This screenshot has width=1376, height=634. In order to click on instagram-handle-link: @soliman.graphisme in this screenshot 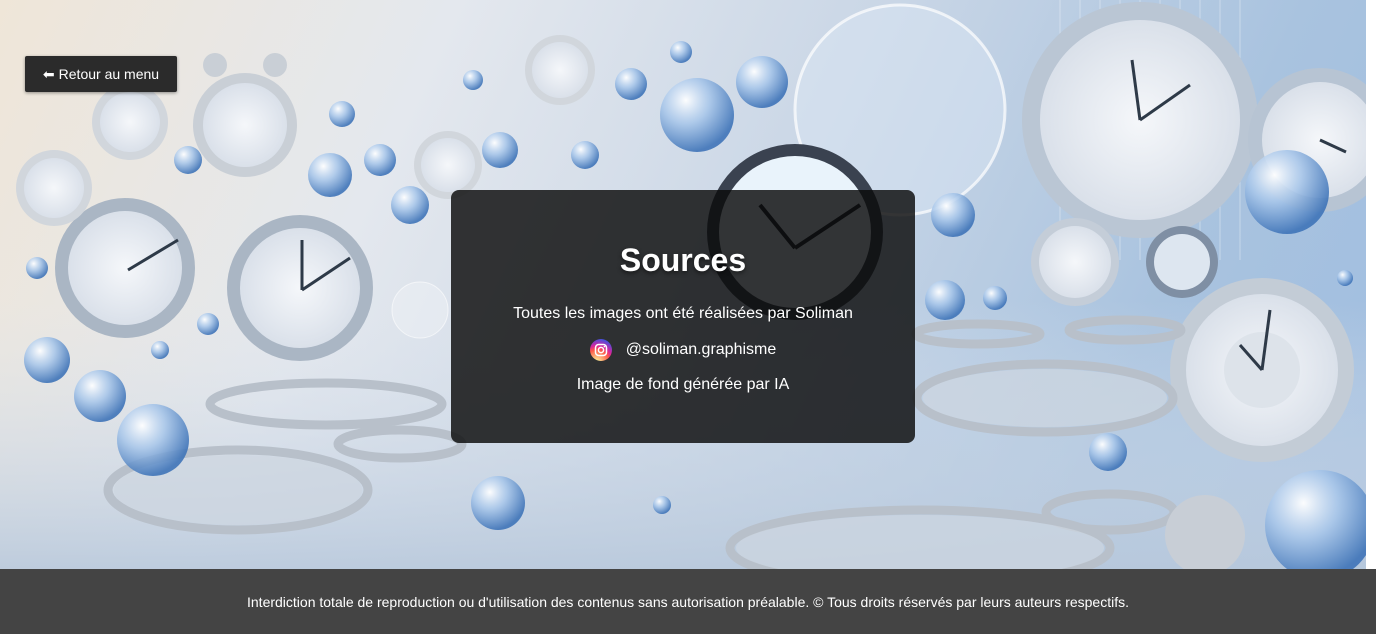, I will do `click(701, 350)`.